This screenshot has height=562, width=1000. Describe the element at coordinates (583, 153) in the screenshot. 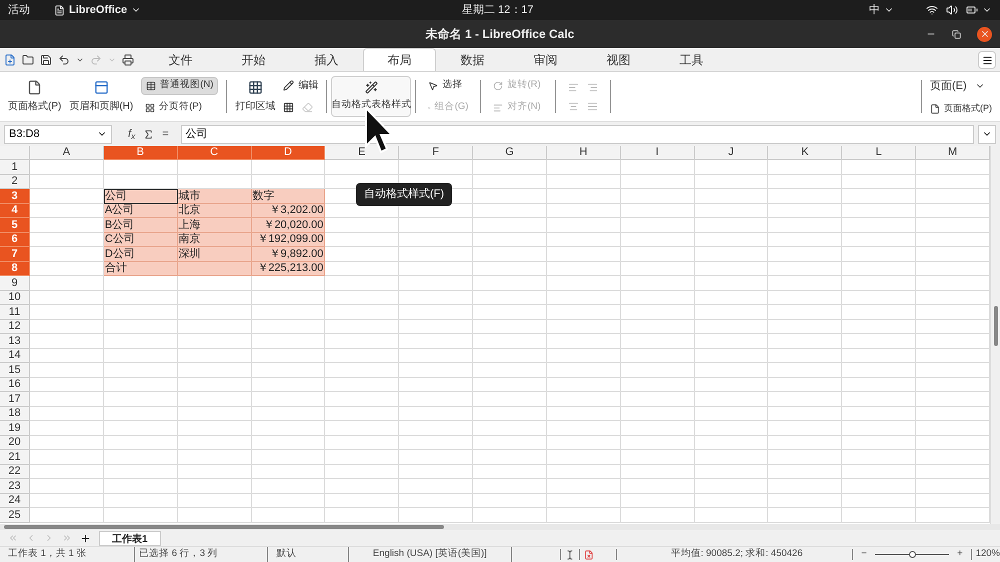

I see `column-header: H` at that location.